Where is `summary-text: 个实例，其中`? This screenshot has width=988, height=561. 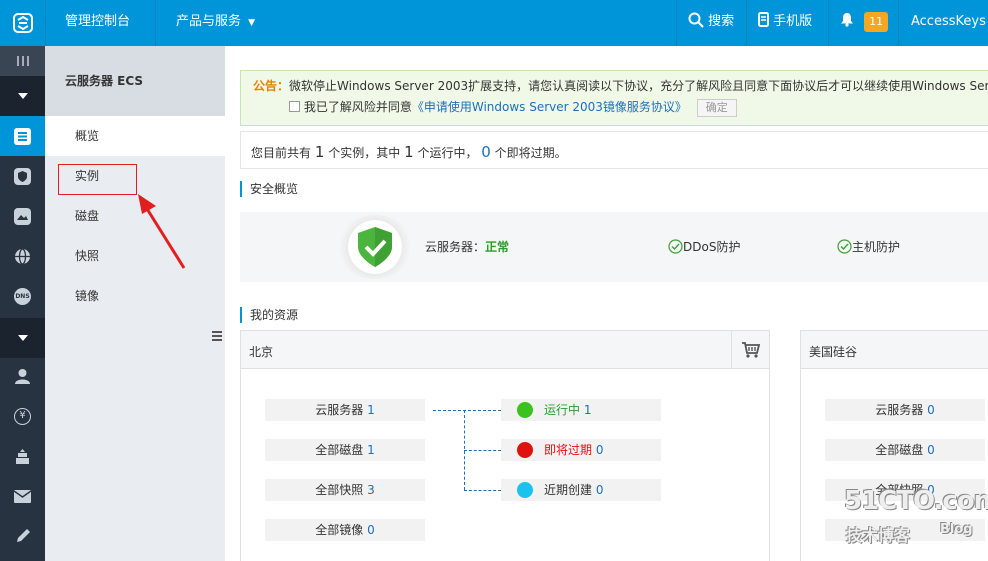 summary-text: 个实例，其中 is located at coordinates (364, 153).